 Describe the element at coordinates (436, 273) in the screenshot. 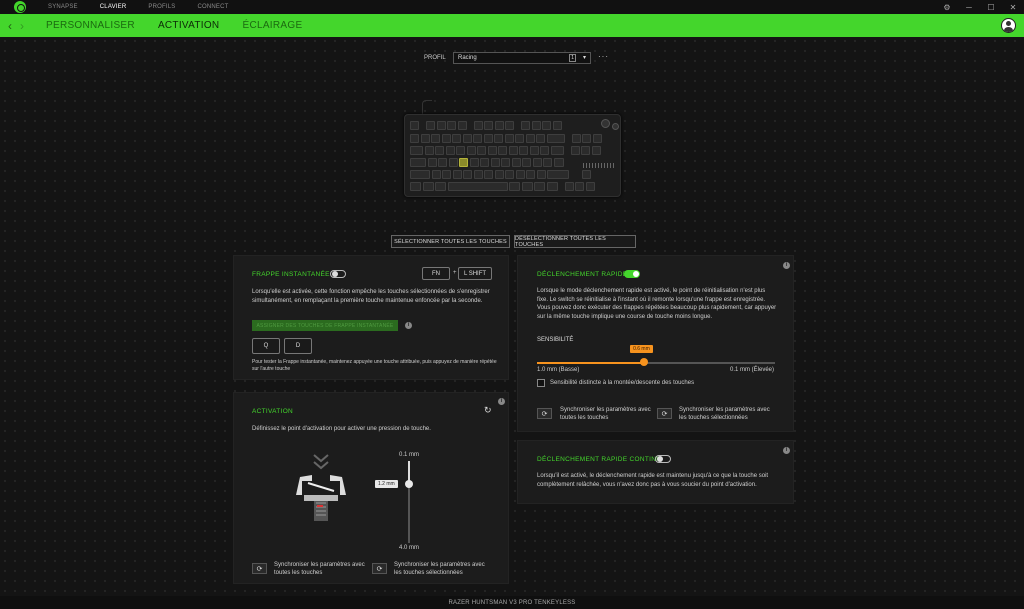

I see `key-fn: FN` at that location.